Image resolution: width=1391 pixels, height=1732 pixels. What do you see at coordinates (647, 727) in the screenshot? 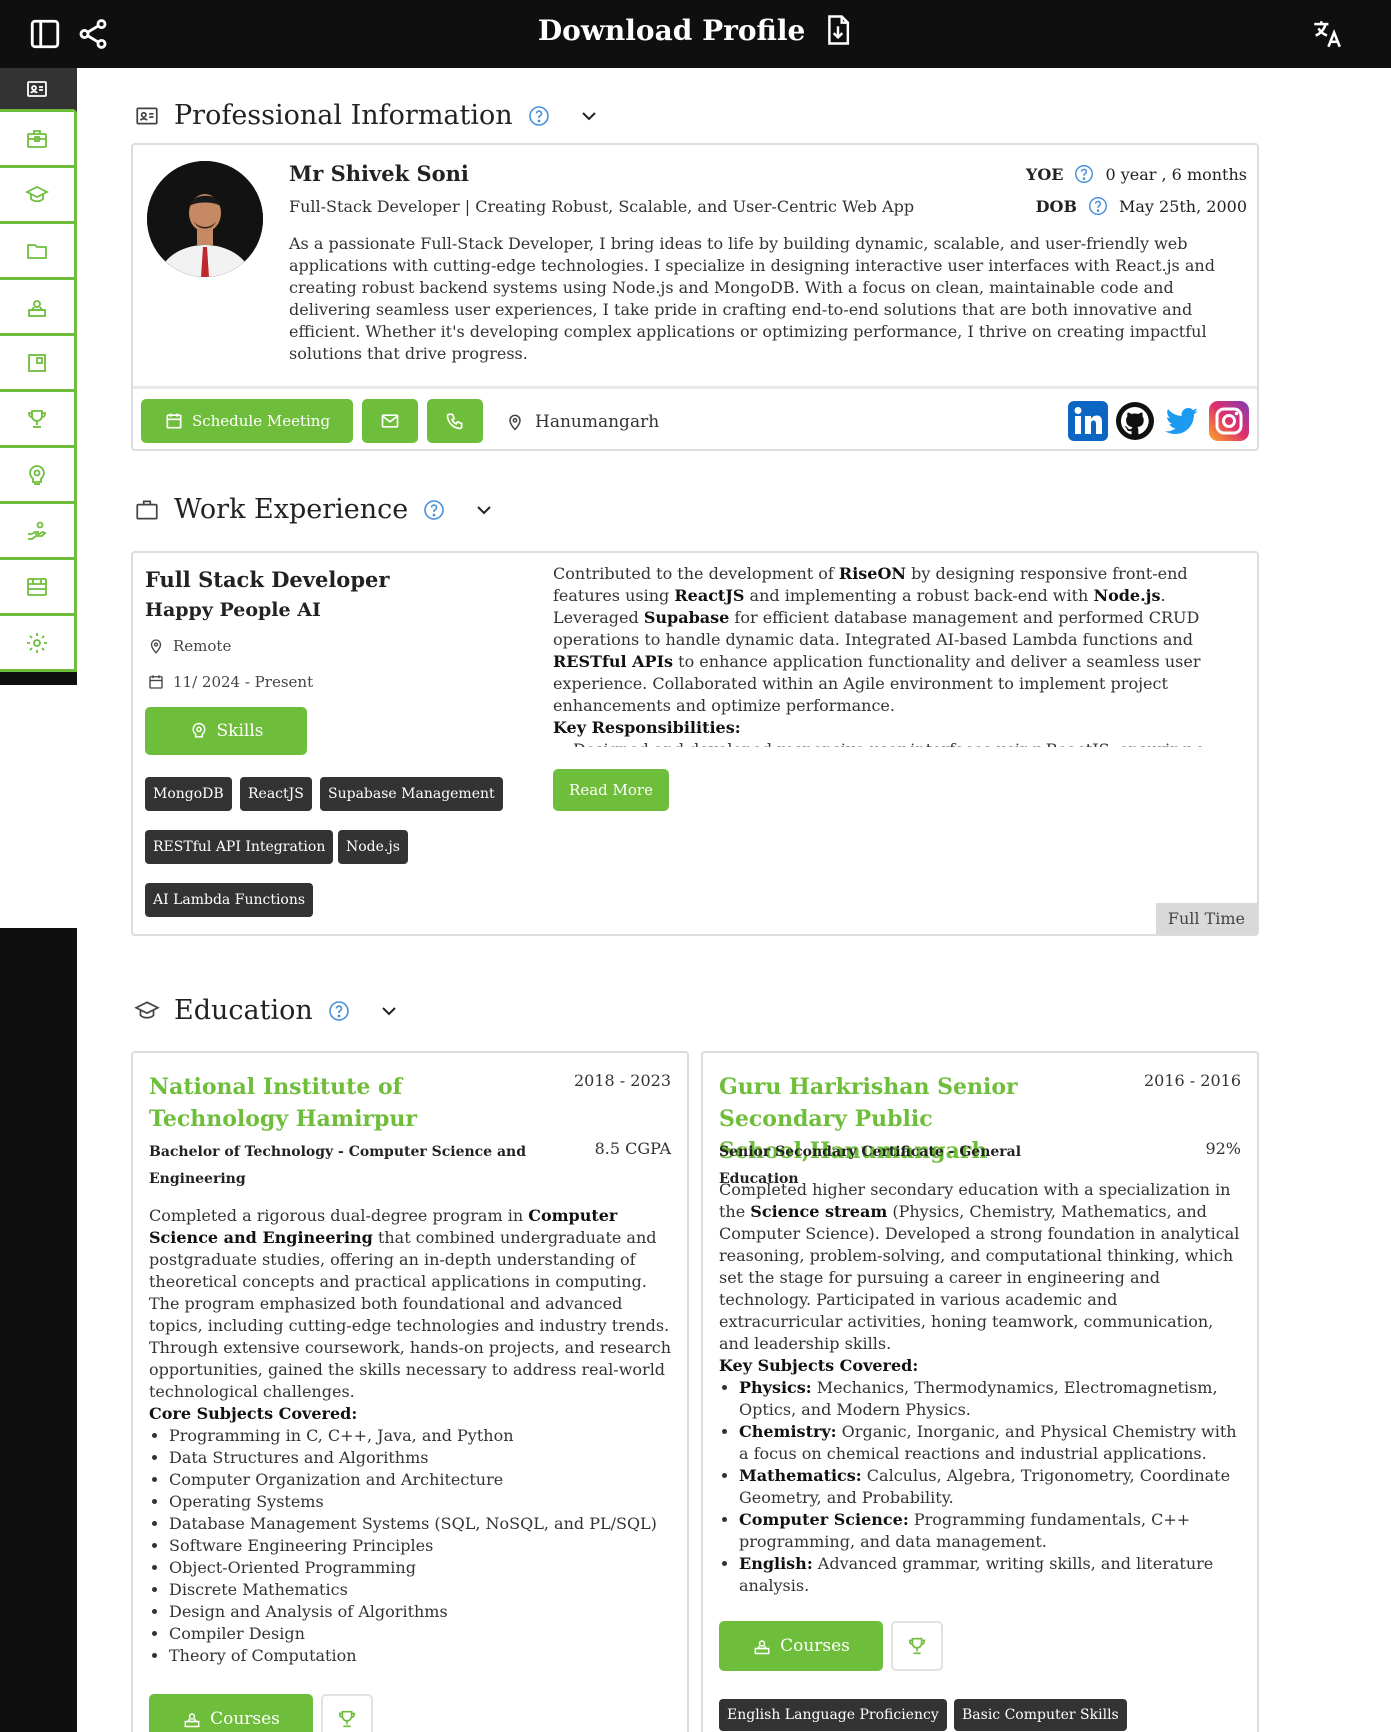
I see `key-responsibilities-label: Key Responsibilities:` at bounding box center [647, 727].